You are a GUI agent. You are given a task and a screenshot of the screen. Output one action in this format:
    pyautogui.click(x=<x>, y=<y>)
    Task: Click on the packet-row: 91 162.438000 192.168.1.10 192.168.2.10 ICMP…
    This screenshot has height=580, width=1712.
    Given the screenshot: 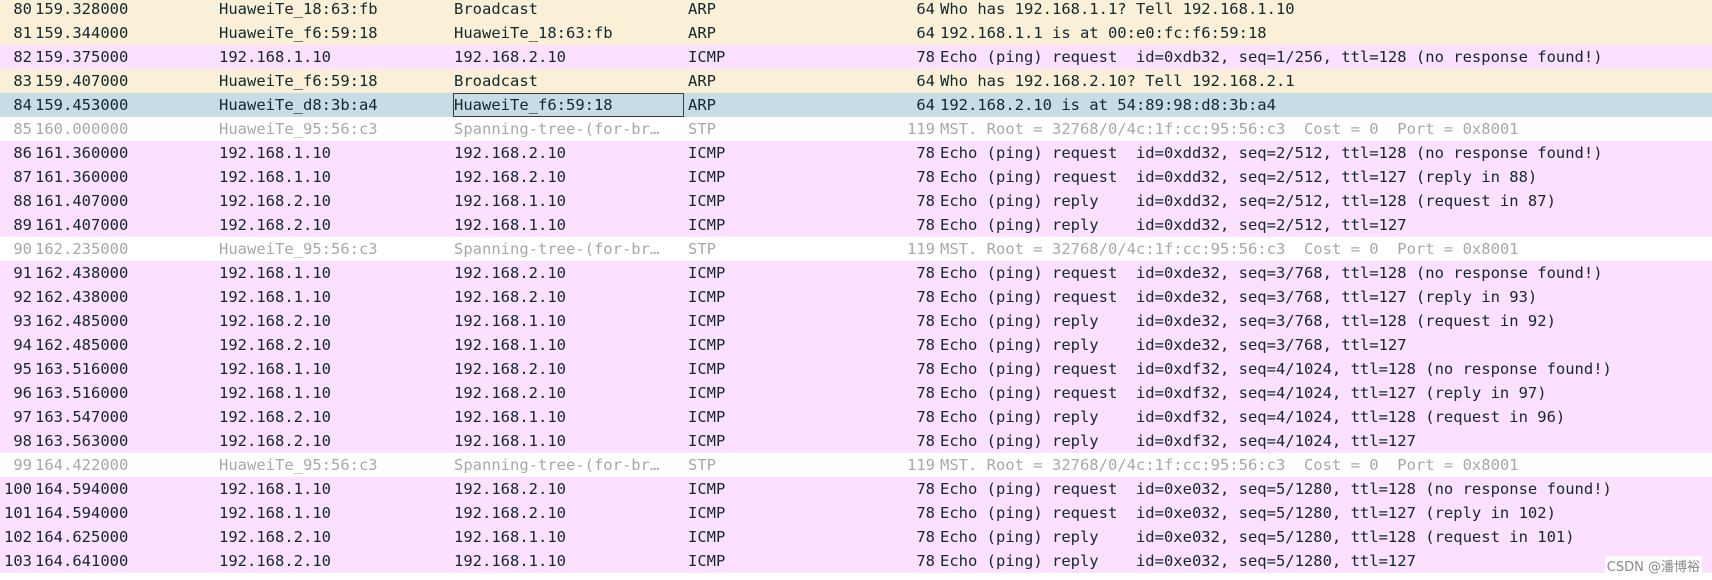 What is the action you would take?
    pyautogui.click(x=856, y=273)
    